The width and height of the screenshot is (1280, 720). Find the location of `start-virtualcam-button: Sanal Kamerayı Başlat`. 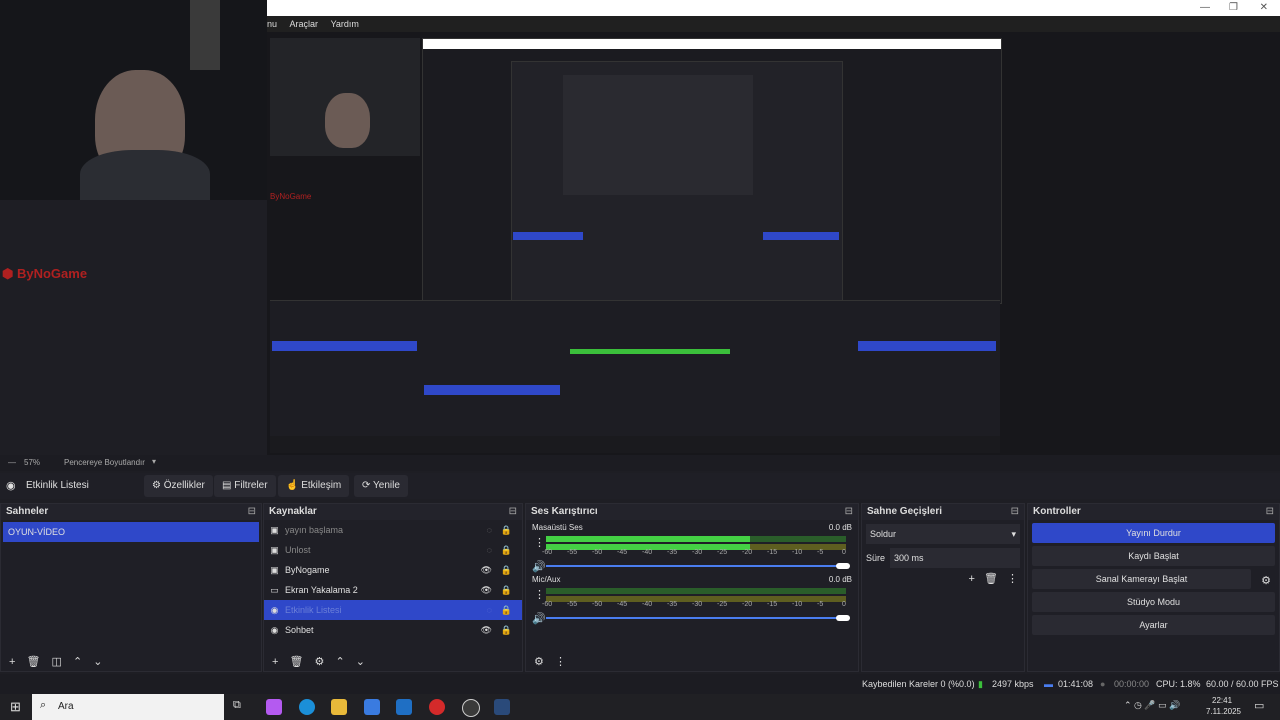

start-virtualcam-button: Sanal Kamerayı Başlat is located at coordinates (1141, 579).